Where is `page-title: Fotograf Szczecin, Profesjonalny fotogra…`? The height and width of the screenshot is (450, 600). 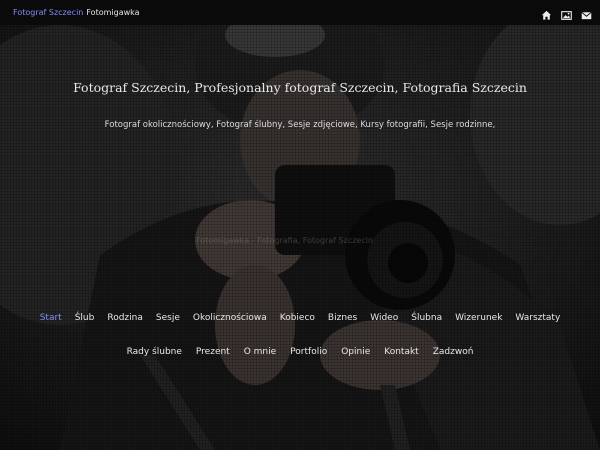
page-title: Fotograf Szczecin, Profesjonalny fotogra… is located at coordinates (300, 87).